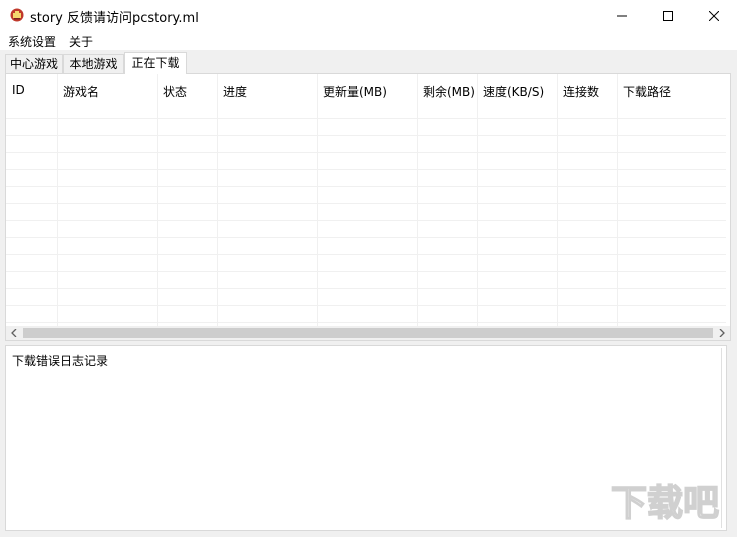 This screenshot has width=737, height=537. Describe the element at coordinates (60, 361) in the screenshot. I see `error-log-label: 下载错误日志记录` at that location.